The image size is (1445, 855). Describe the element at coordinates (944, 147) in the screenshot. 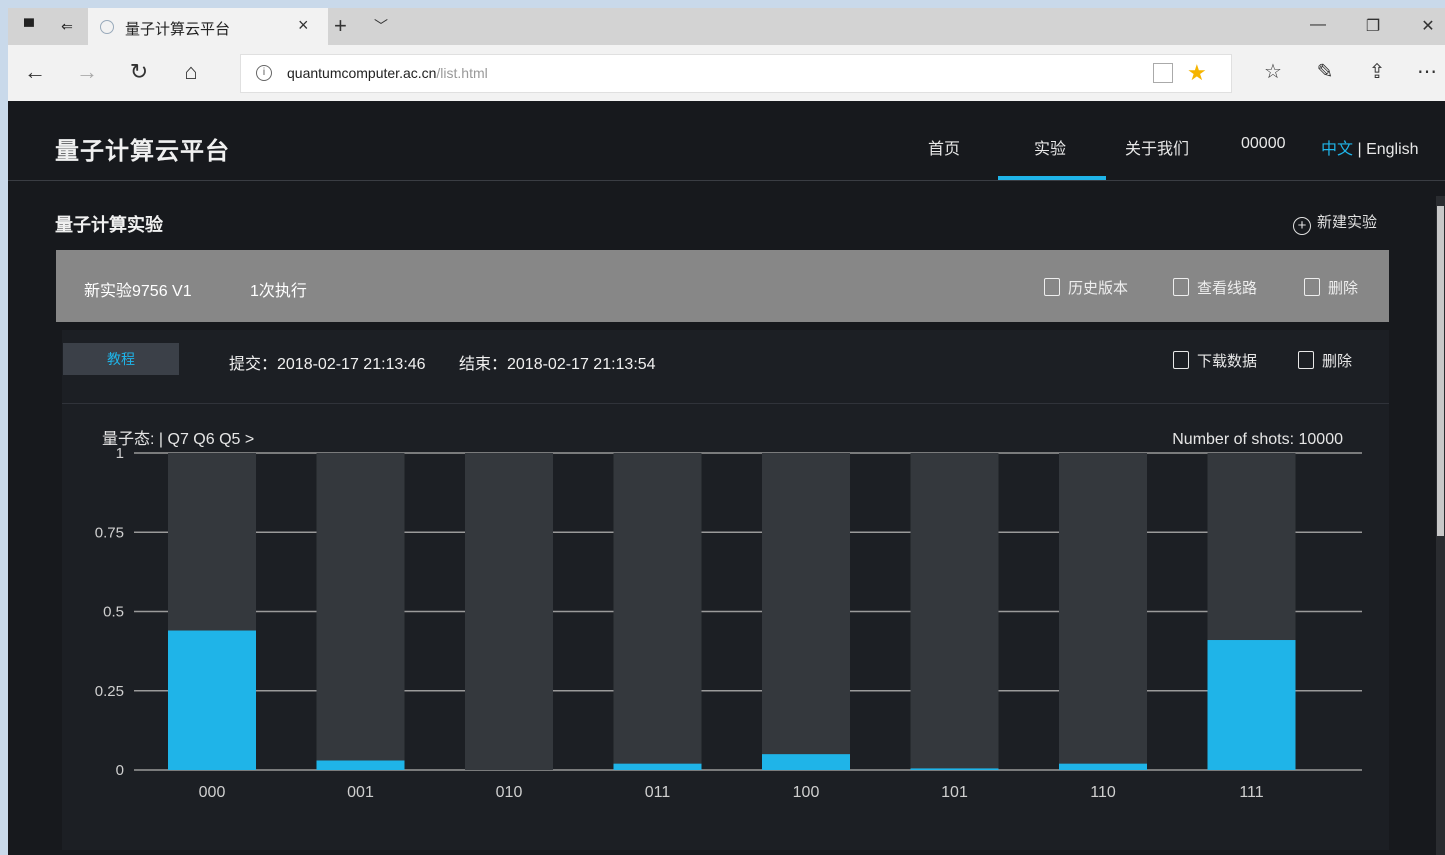

I see `nav-home: 首页` at that location.